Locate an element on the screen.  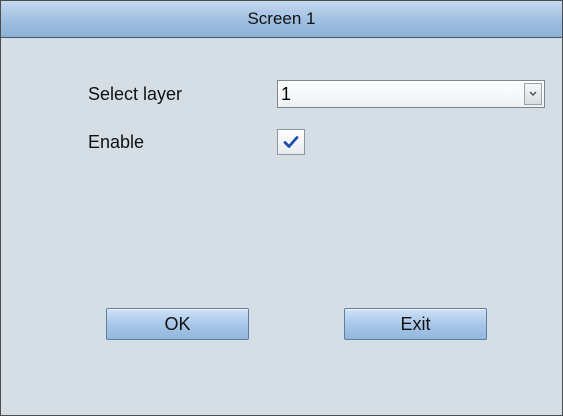
dialog-titlebar: Screen 1 is located at coordinates (281, 19).